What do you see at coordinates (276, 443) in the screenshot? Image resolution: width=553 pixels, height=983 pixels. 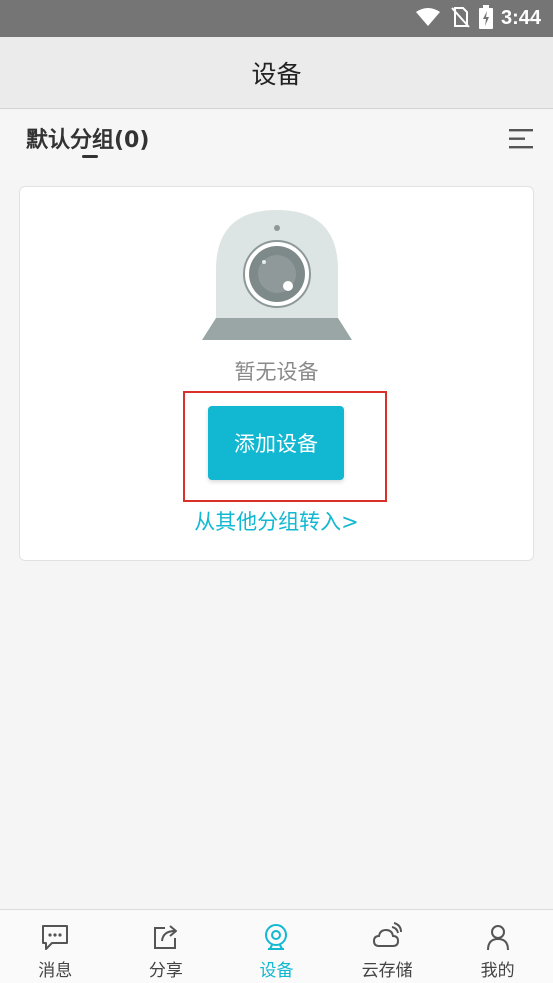 I see `add-device-button: 添加设备` at bounding box center [276, 443].